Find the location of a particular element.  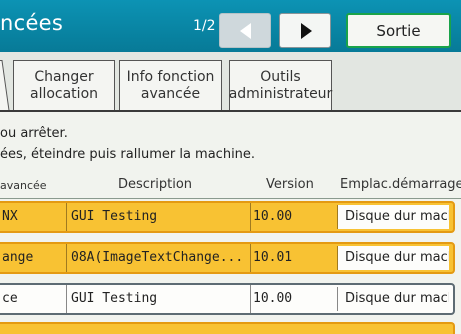

page-title: ncées is located at coordinates (32, 23).